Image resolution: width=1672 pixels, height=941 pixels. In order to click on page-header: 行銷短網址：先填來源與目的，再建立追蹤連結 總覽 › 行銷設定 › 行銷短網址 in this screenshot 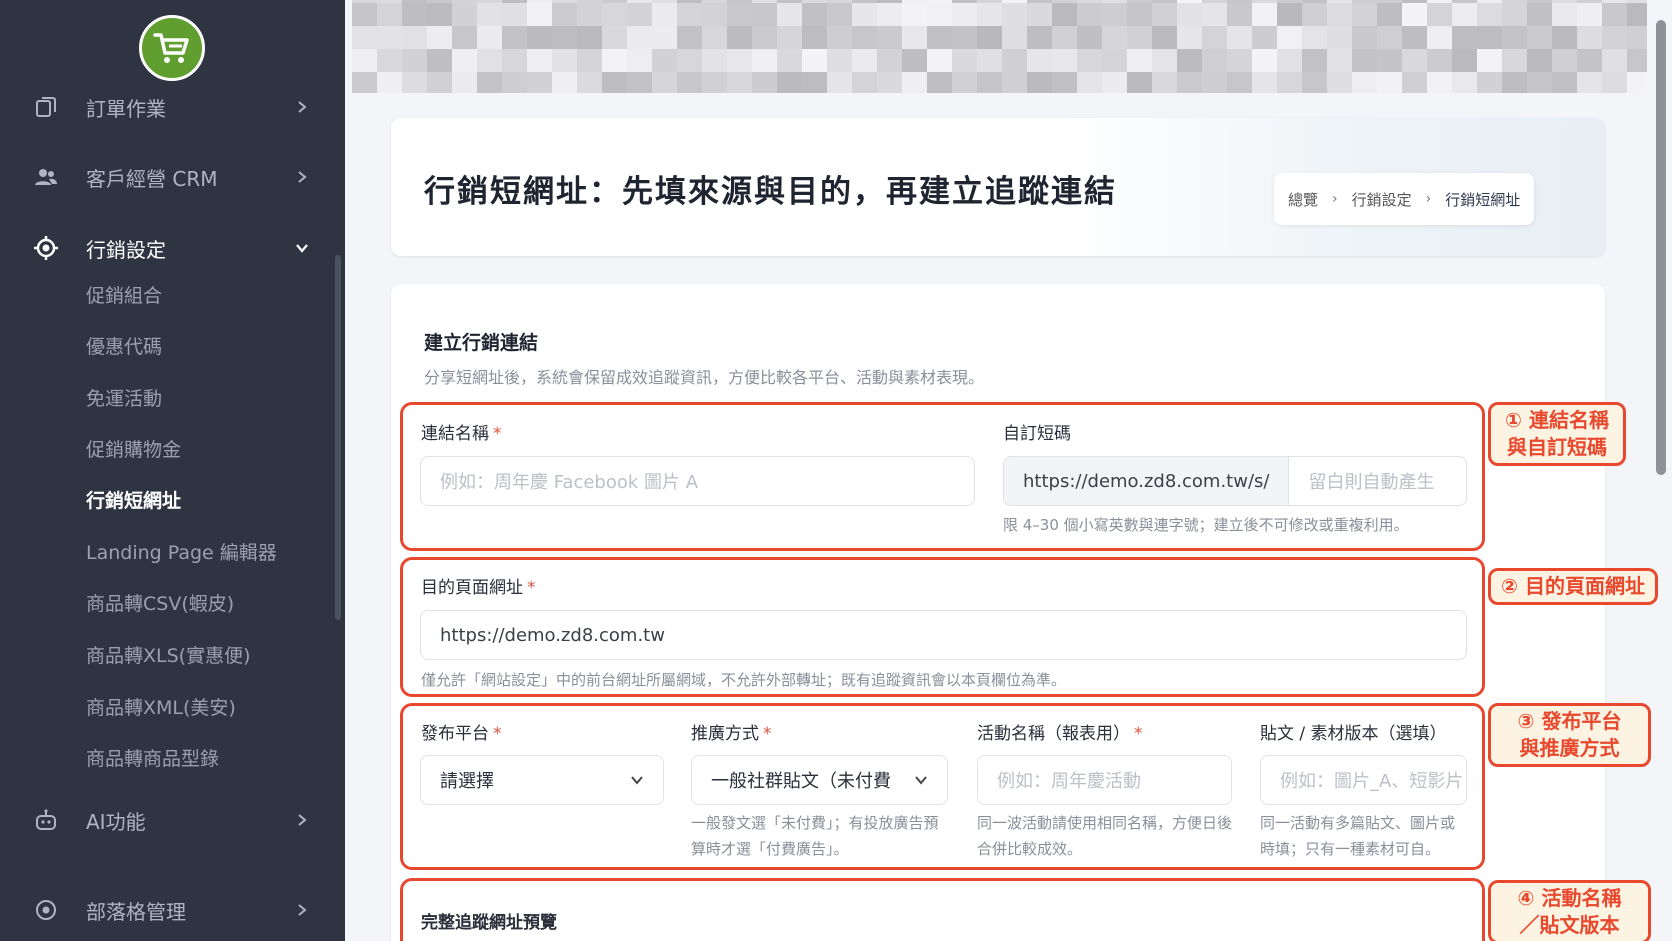, I will do `click(998, 187)`.